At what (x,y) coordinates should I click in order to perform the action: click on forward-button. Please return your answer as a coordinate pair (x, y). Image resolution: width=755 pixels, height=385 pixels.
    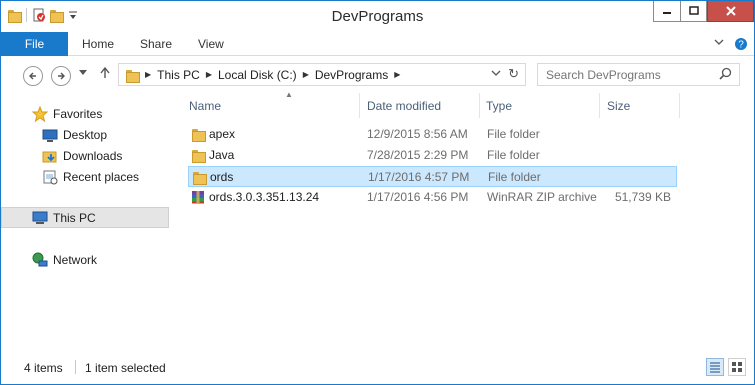
    Looking at the image, I should click on (61, 76).